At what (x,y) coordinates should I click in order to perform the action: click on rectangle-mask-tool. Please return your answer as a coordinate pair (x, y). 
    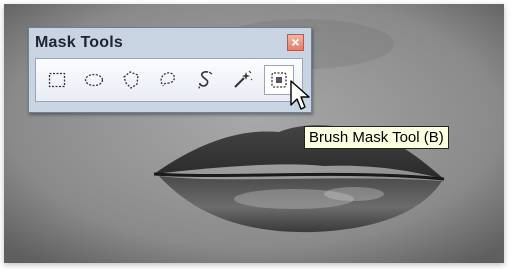
    Looking at the image, I should click on (57, 80).